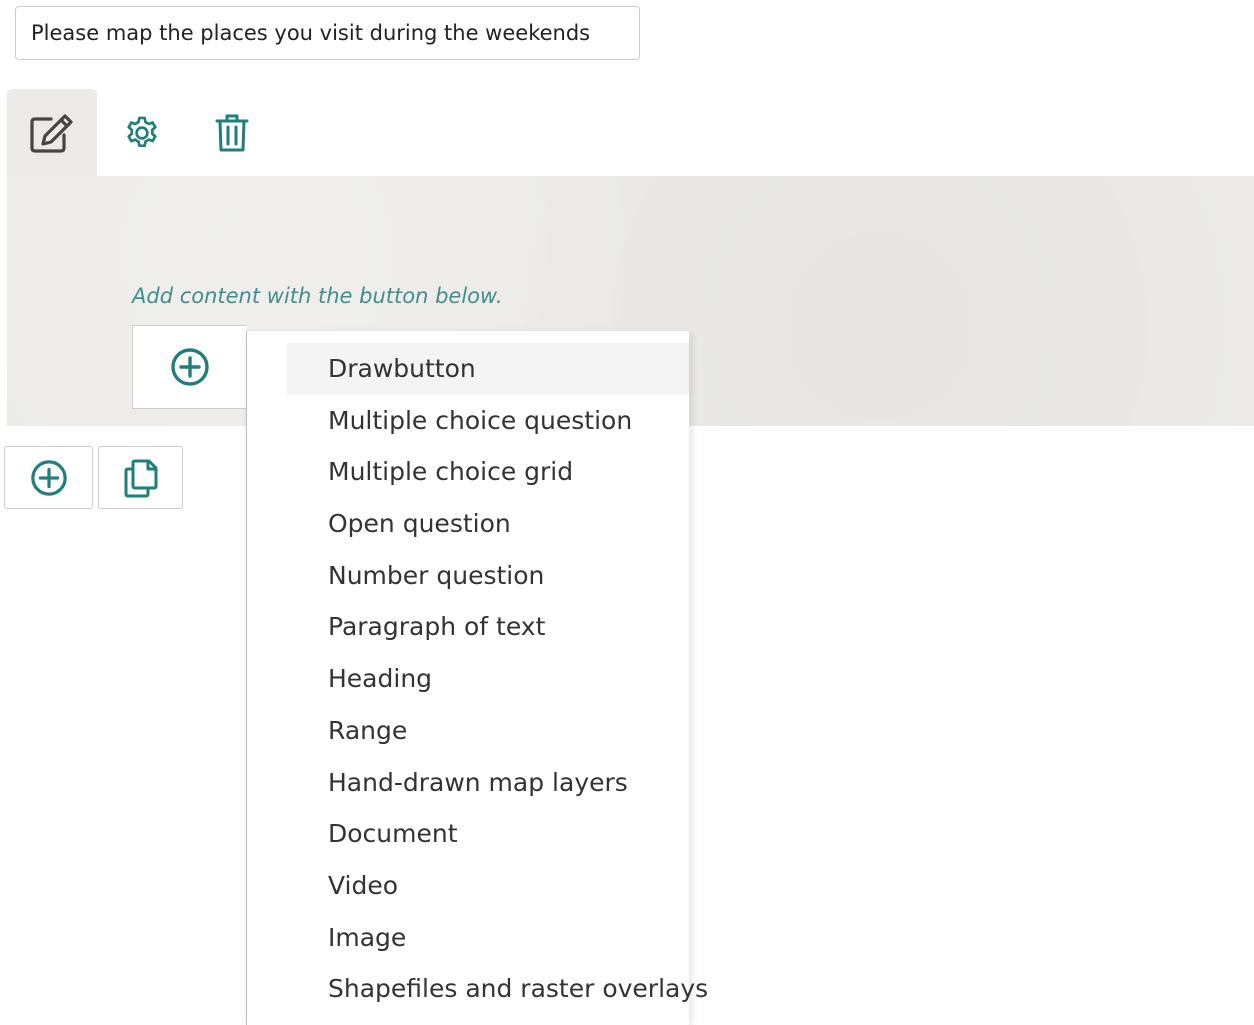 Image resolution: width=1254 pixels, height=1025 pixels. What do you see at coordinates (488, 369) in the screenshot?
I see `menu-item-drawbutton: Drawbutton` at bounding box center [488, 369].